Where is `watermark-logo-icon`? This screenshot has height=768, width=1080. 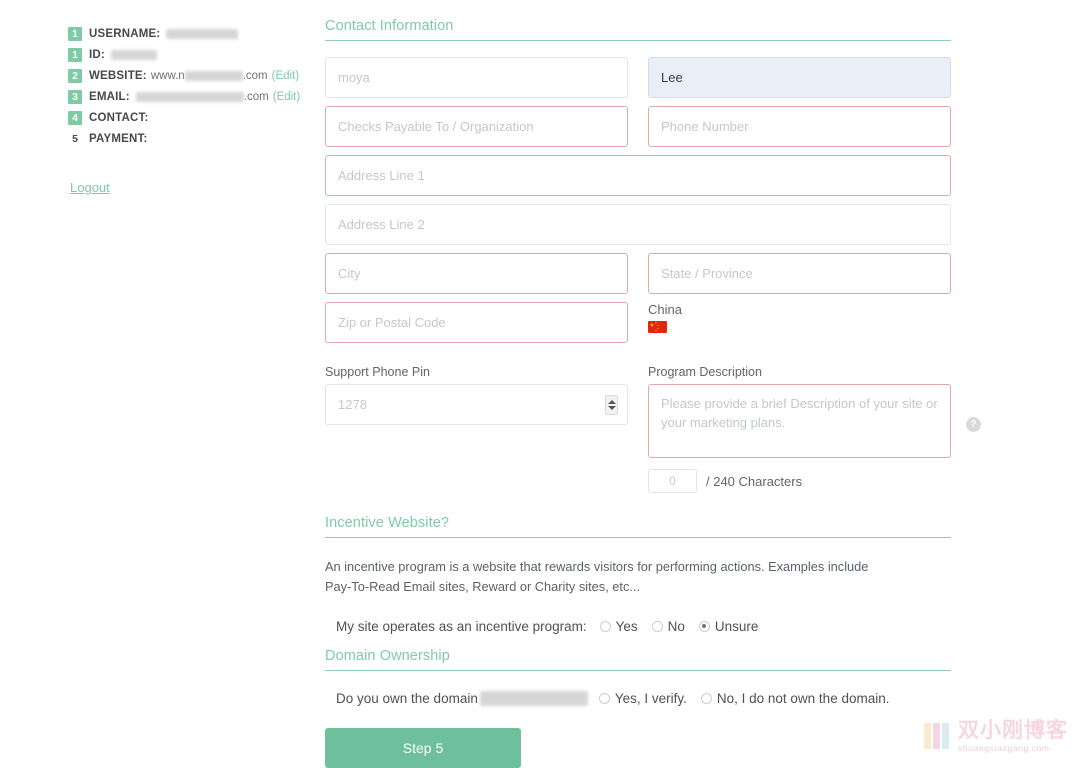 watermark-logo-icon is located at coordinates (937, 735).